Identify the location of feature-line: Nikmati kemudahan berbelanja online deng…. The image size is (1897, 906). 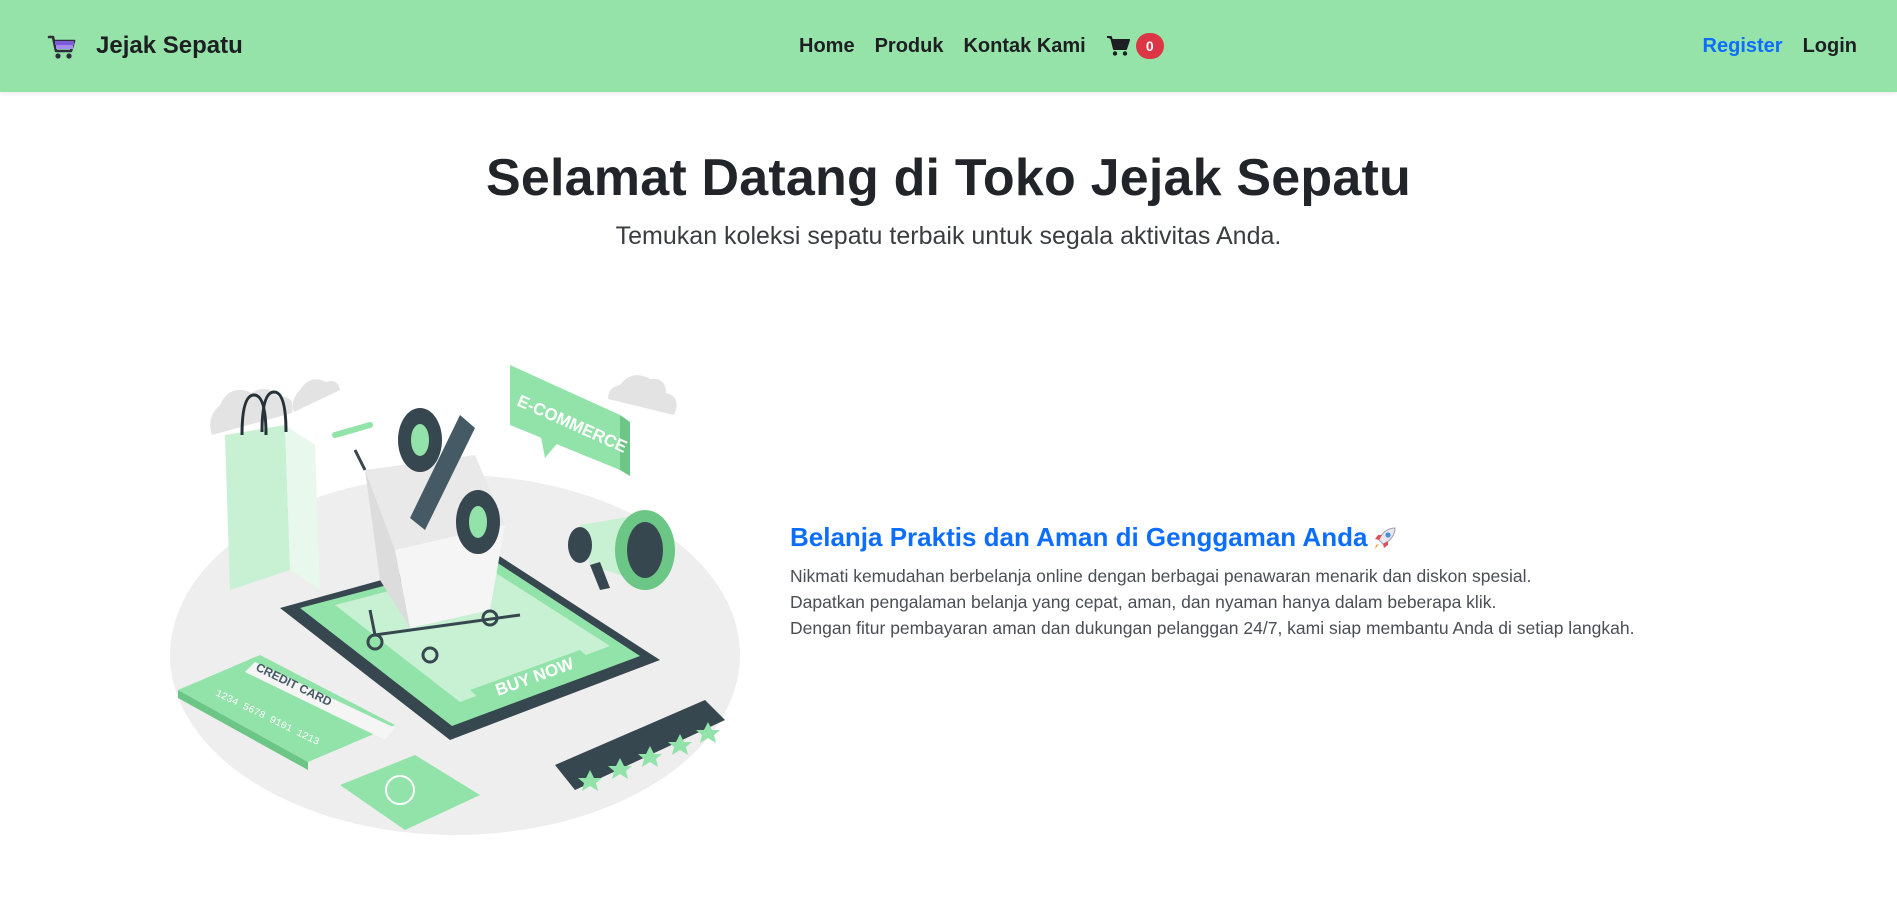
(1161, 576).